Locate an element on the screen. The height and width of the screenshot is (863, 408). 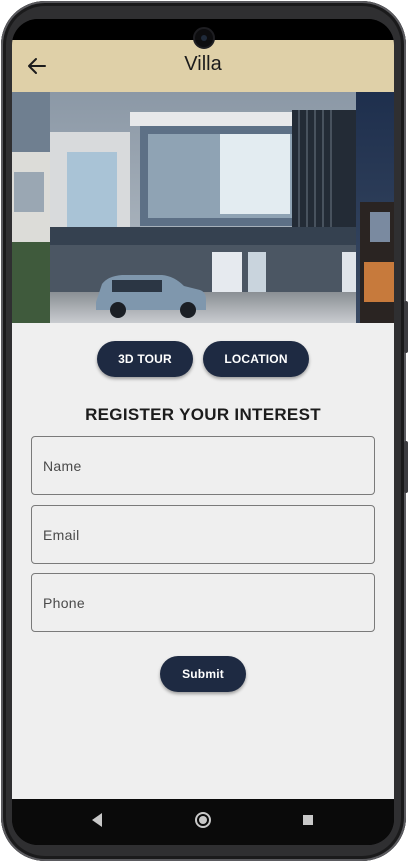
triangle-back-icon is located at coordinates (97, 820).